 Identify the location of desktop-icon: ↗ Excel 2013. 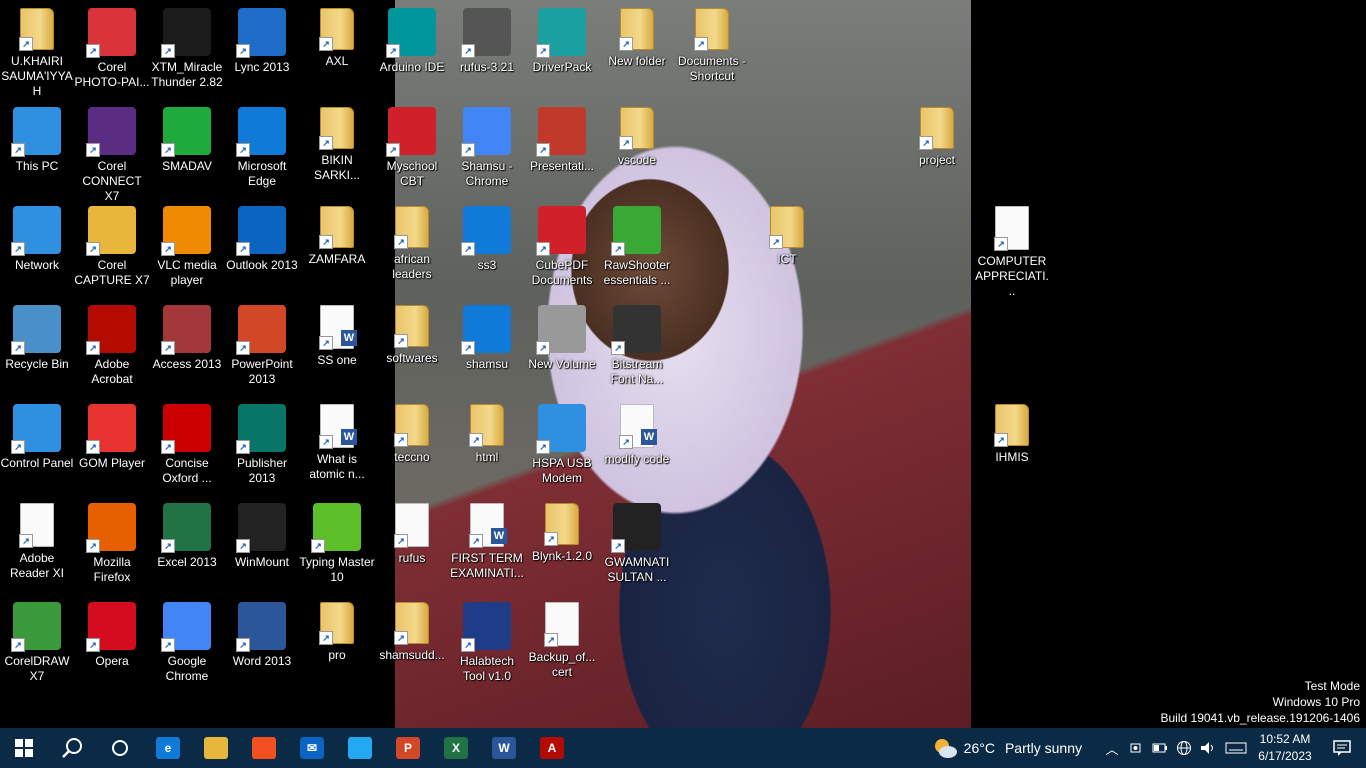
(187, 532).